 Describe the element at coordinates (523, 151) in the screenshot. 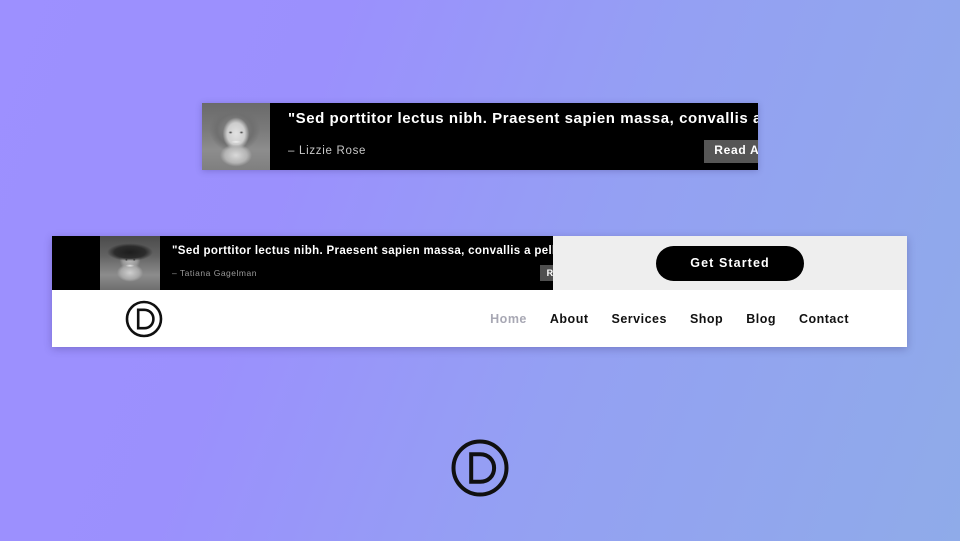

I see `testimonial-footer-row: – Lizzie Rose Read All` at that location.